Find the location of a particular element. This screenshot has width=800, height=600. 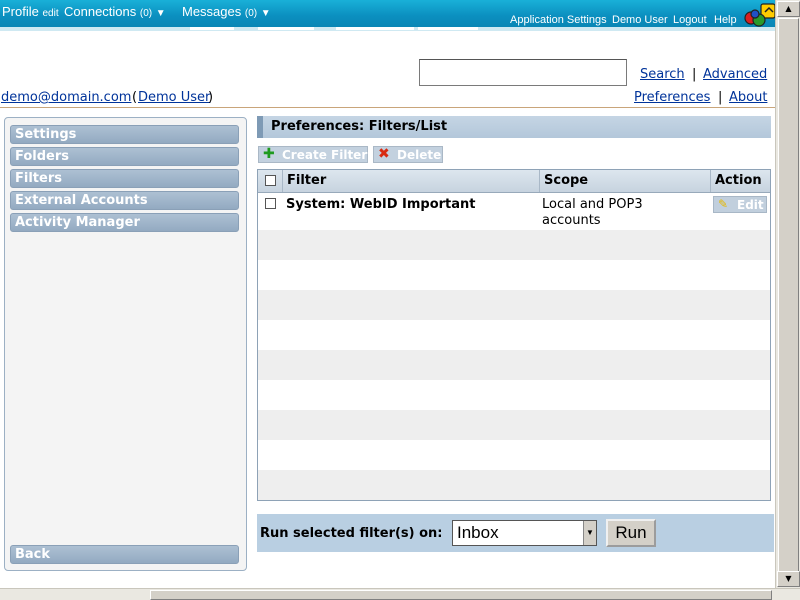

connections-label: Connections is located at coordinates (100, 11).